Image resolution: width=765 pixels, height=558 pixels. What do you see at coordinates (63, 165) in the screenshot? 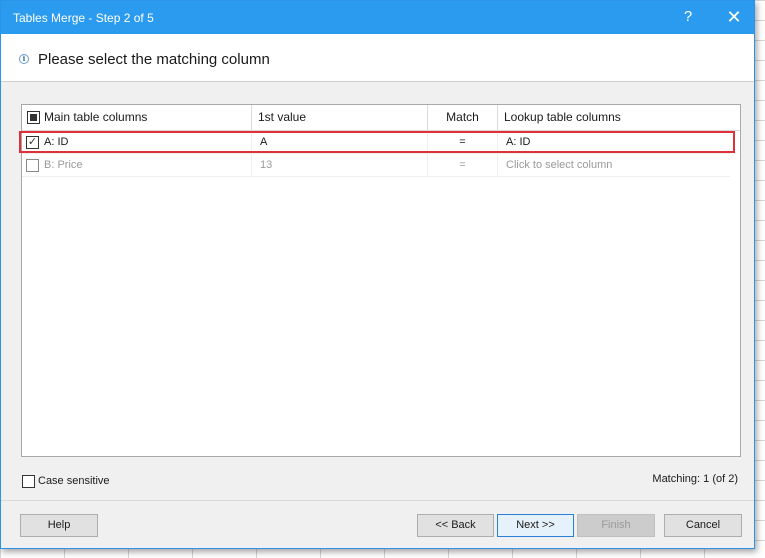
I see `row-main-label: B: Price` at bounding box center [63, 165].